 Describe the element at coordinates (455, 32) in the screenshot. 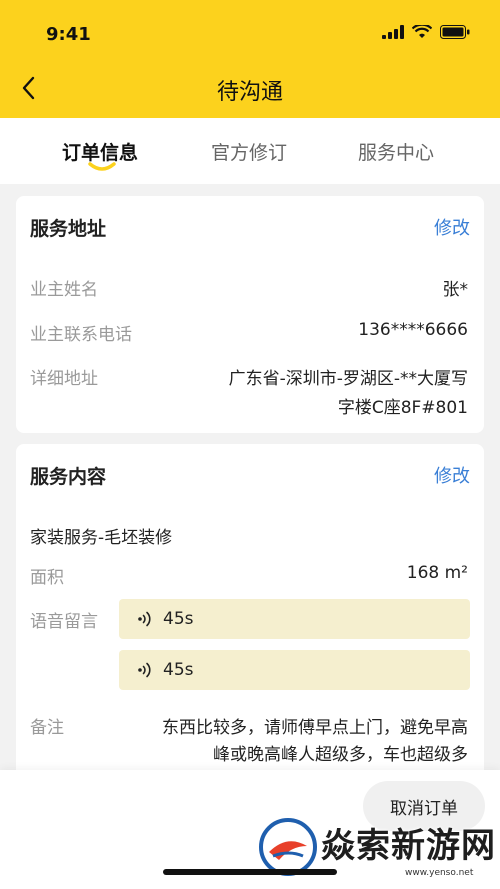

I see `battery-icon` at that location.